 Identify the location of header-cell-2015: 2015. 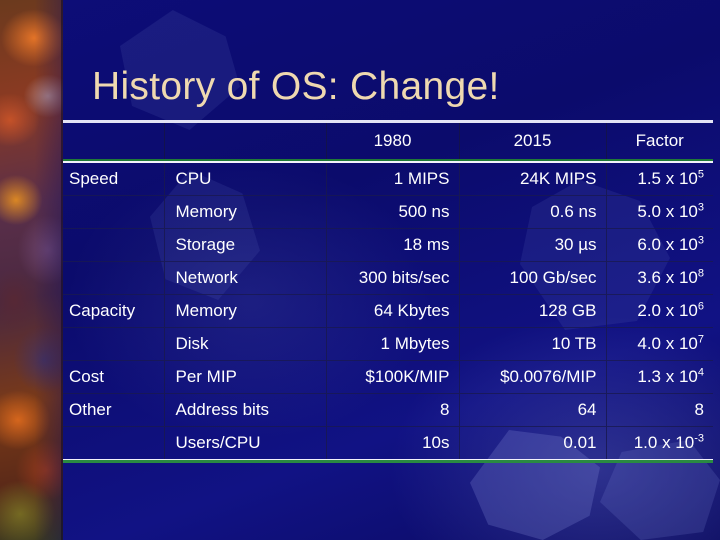
(532, 141).